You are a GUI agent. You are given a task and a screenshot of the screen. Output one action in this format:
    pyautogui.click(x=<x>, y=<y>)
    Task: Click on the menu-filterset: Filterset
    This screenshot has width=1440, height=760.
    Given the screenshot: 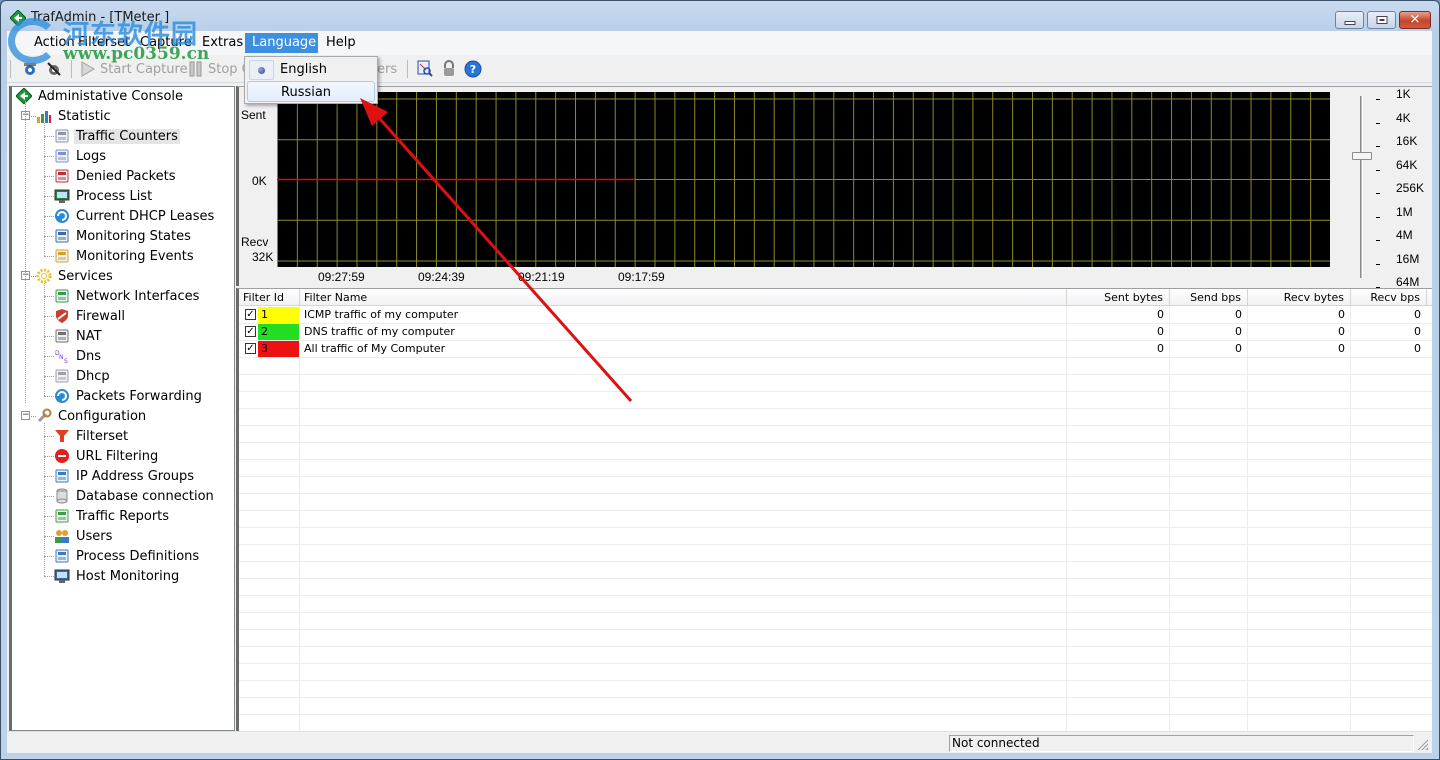 What is the action you would take?
    pyautogui.click(x=104, y=43)
    